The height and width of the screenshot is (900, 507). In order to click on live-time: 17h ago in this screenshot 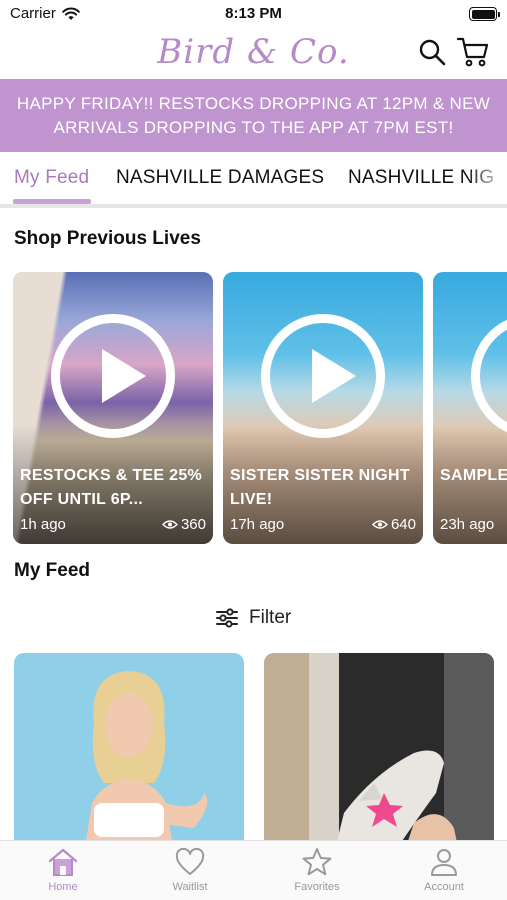, I will do `click(257, 524)`.